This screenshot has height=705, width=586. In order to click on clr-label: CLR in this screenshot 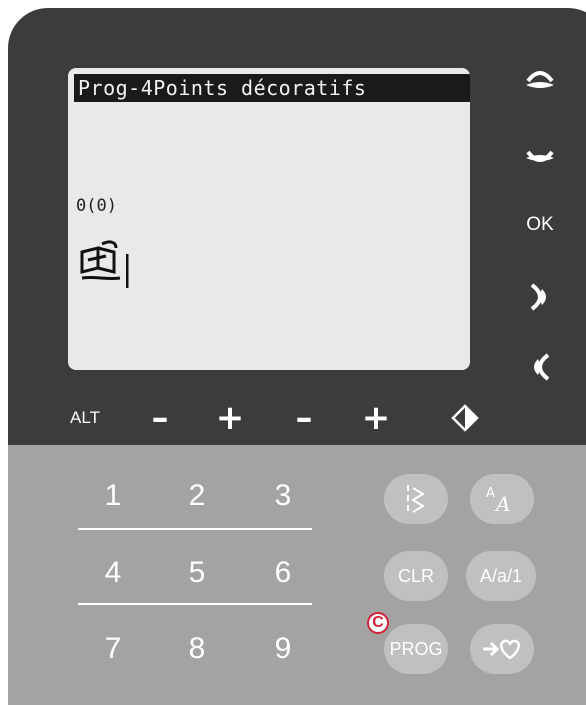, I will do `click(415, 575)`.